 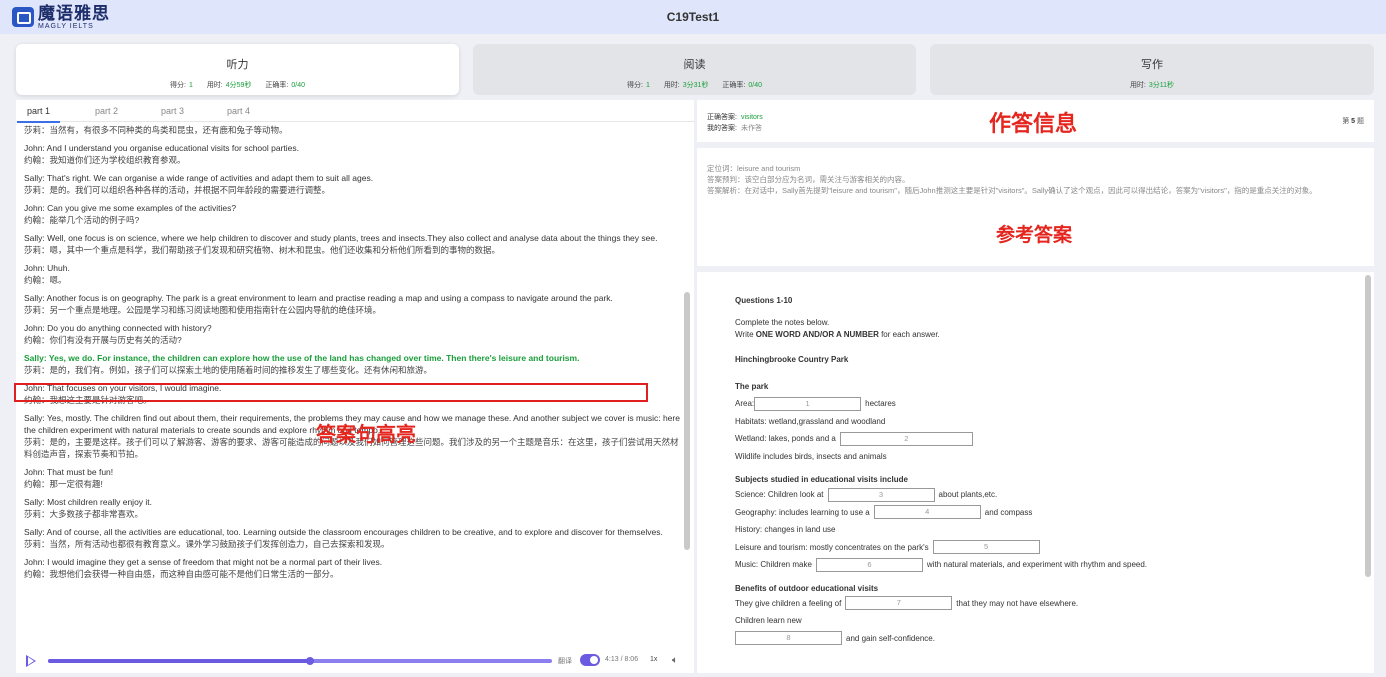 What do you see at coordinates (752, 386) in the screenshot?
I see `park-heading: The park` at bounding box center [752, 386].